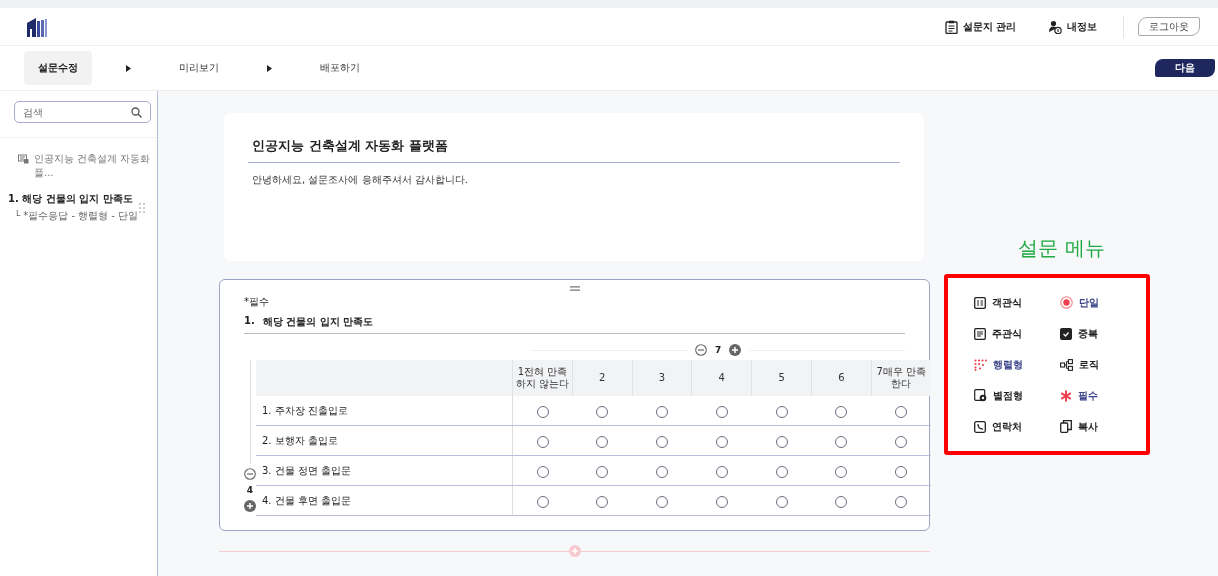  Describe the element at coordinates (542, 378) in the screenshot. I see `column-header: 1전혀 만족하지 않는다` at that location.